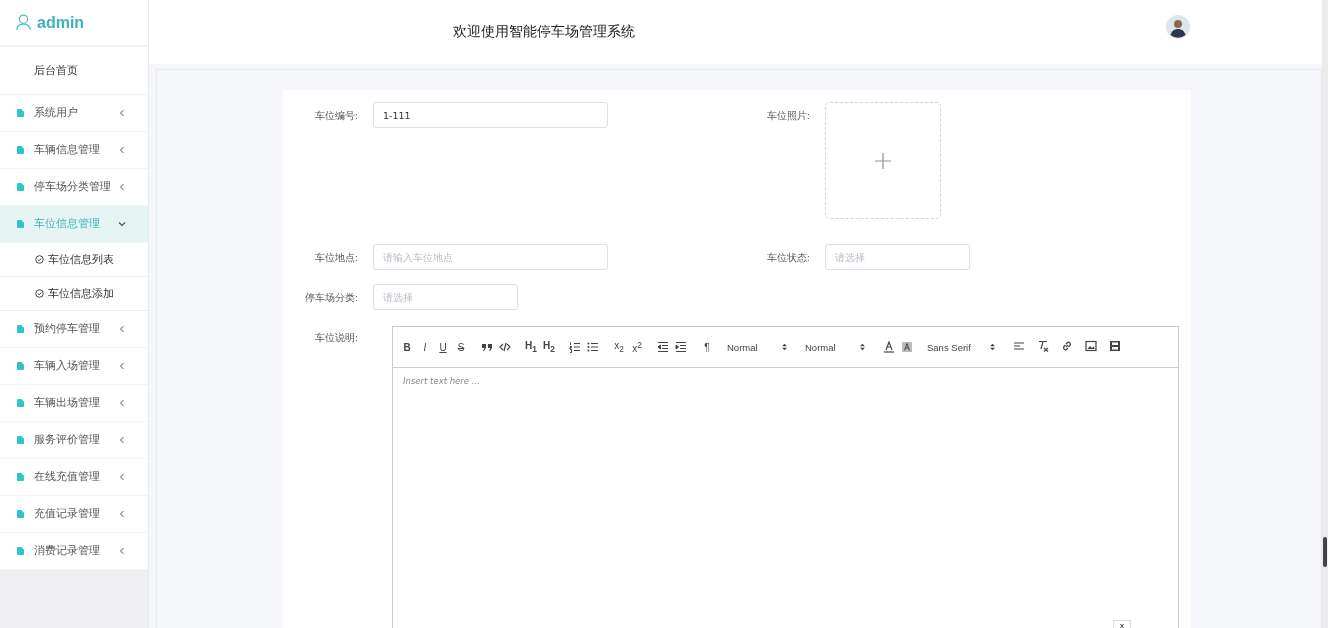  What do you see at coordinates (787, 116) in the screenshot?
I see `field-label: 车位照片:` at bounding box center [787, 116].